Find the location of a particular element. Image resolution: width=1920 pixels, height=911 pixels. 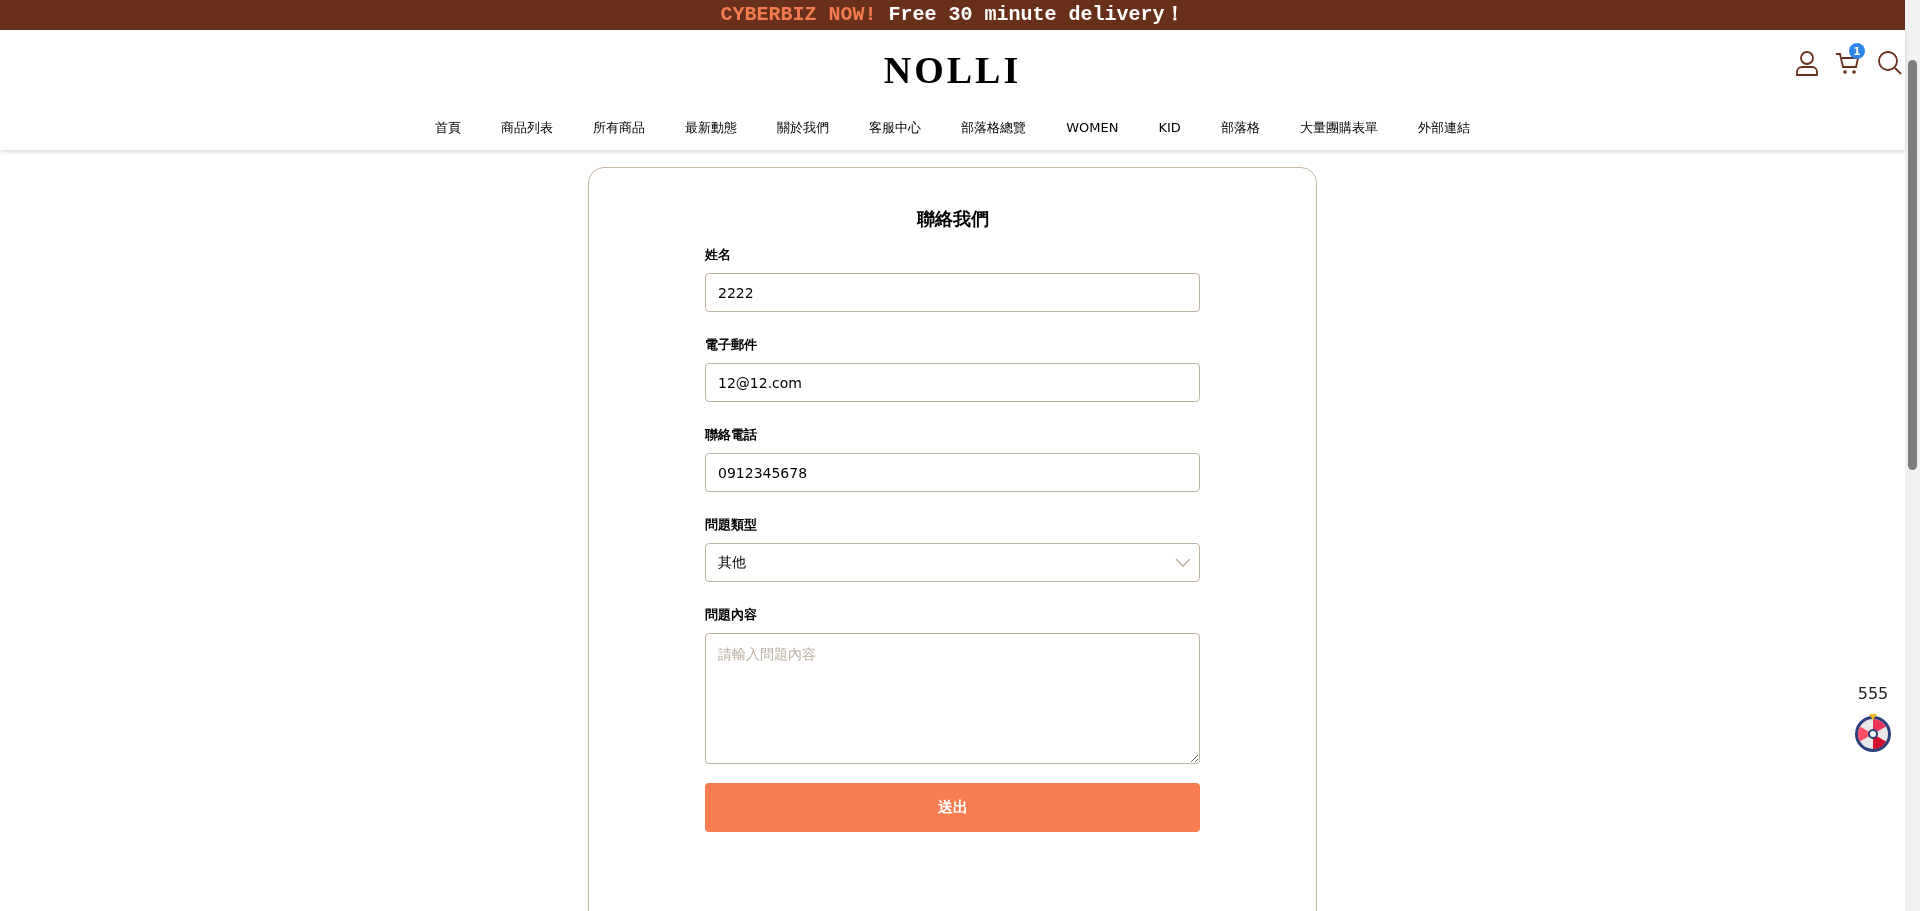

nav-link: 關於我們 is located at coordinates (803, 128).